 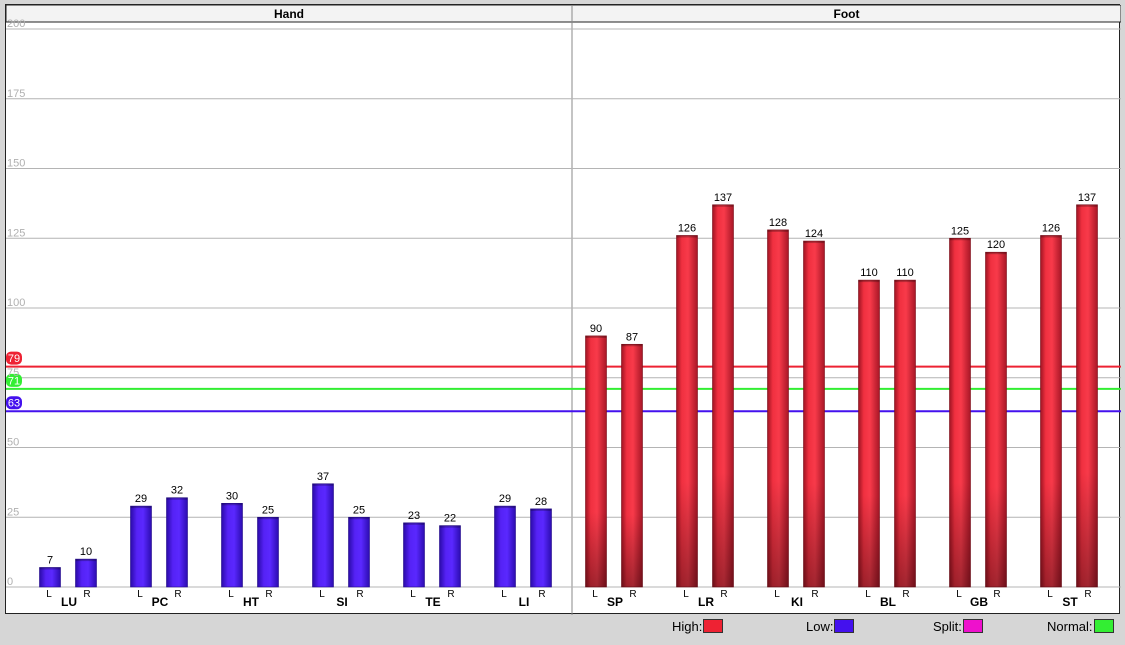 I want to click on bar-shade-lr-l, so click(x=687, y=411).